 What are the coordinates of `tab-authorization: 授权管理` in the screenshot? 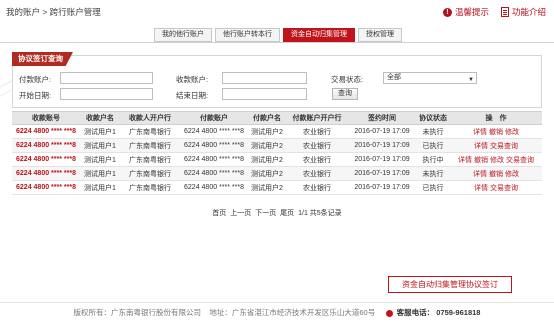 It's located at (380, 35).